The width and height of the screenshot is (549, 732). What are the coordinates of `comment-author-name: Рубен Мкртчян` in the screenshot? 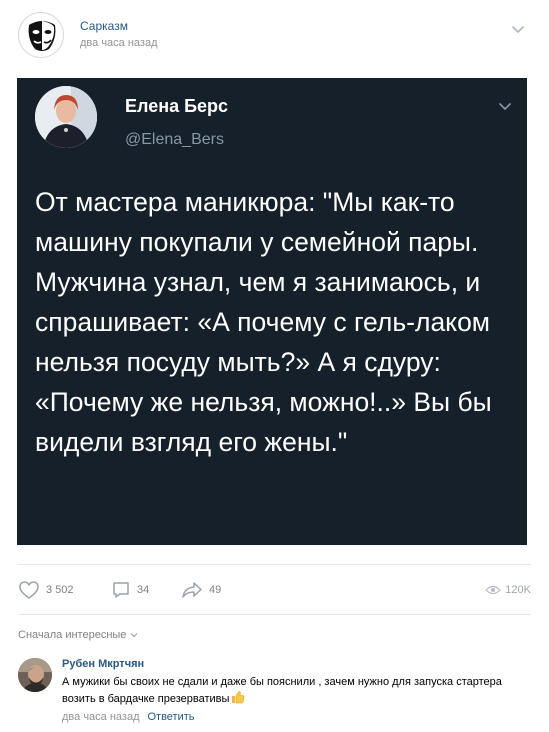 It's located at (103, 664).